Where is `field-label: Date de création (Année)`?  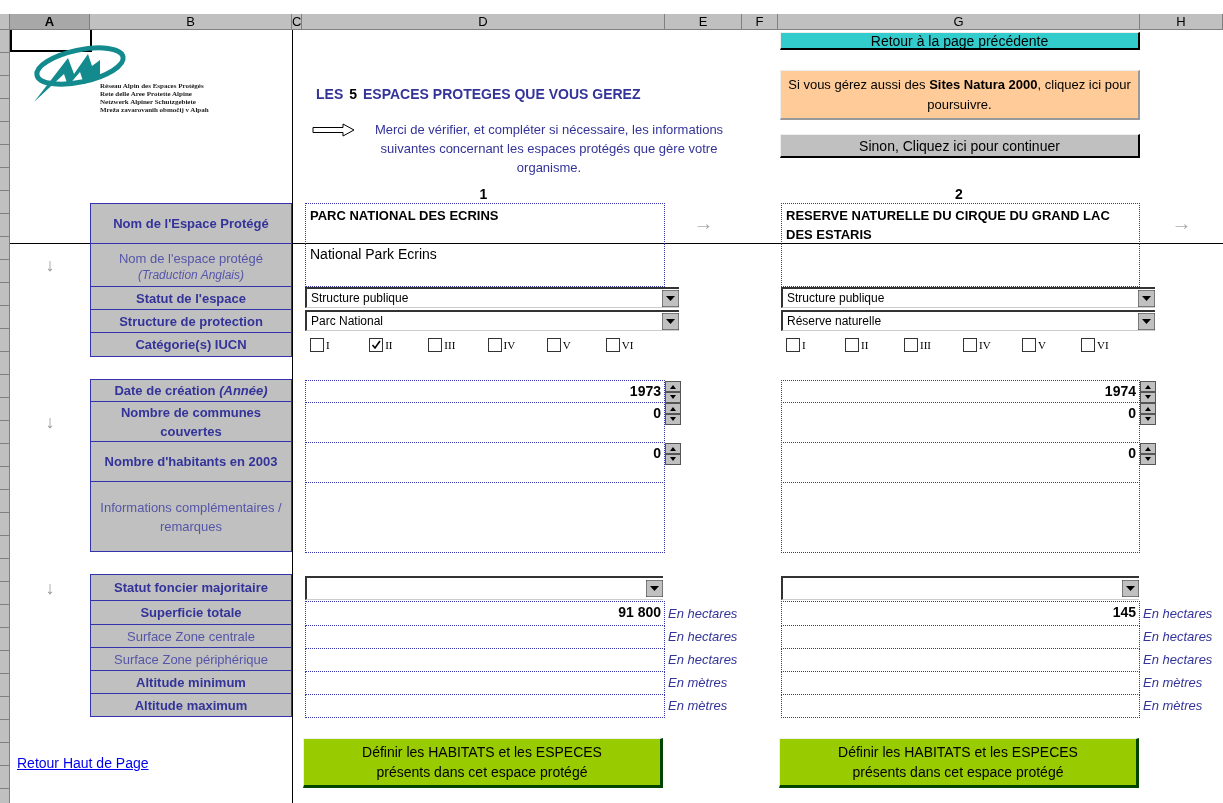
field-label: Date de création (Année) is located at coordinates (191, 390).